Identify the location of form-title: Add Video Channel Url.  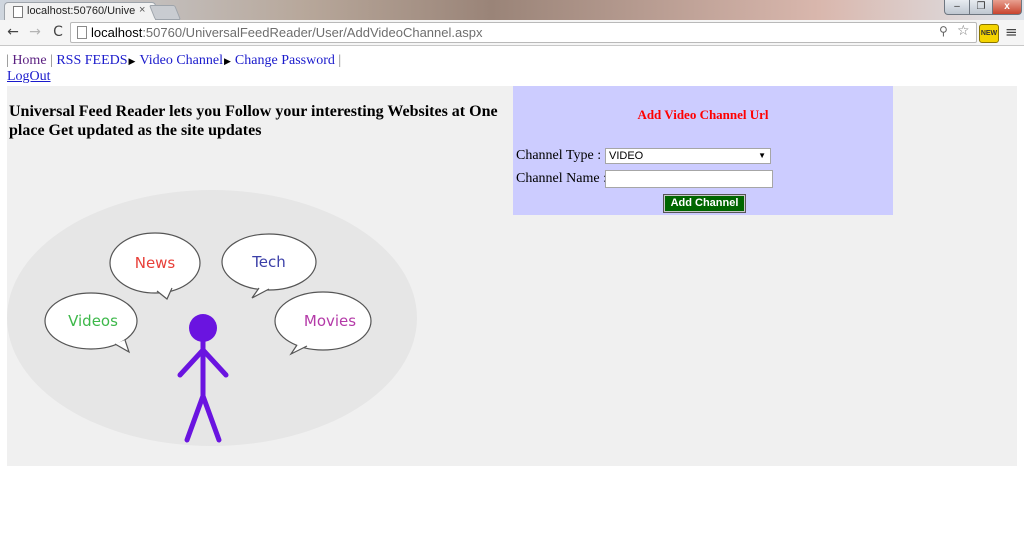
(703, 114).